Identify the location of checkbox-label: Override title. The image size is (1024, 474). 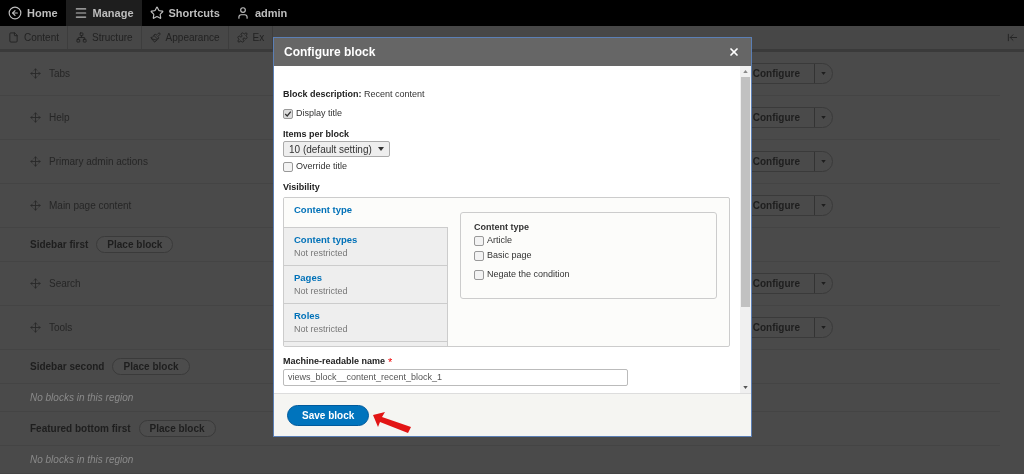
(322, 167).